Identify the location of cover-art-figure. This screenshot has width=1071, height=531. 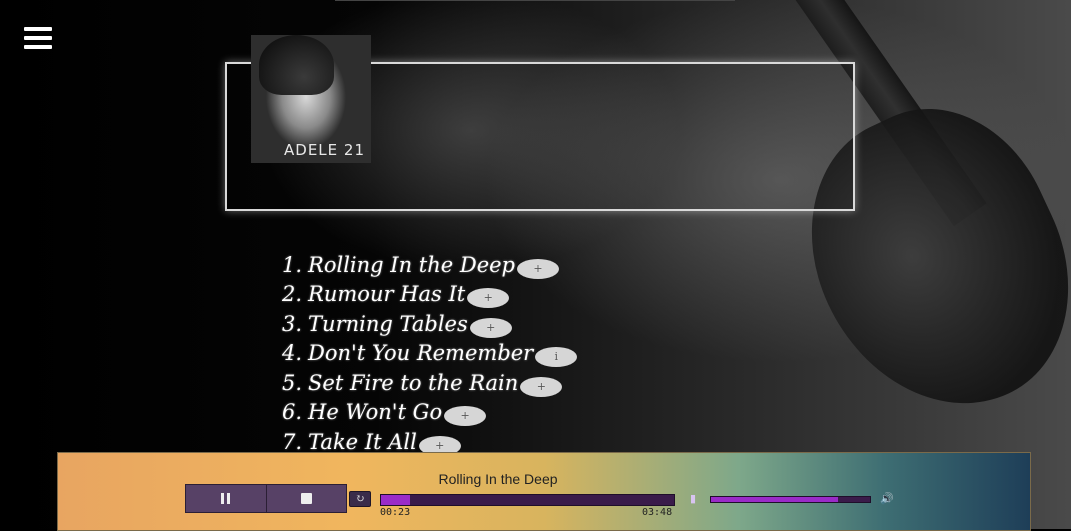
(296, 65).